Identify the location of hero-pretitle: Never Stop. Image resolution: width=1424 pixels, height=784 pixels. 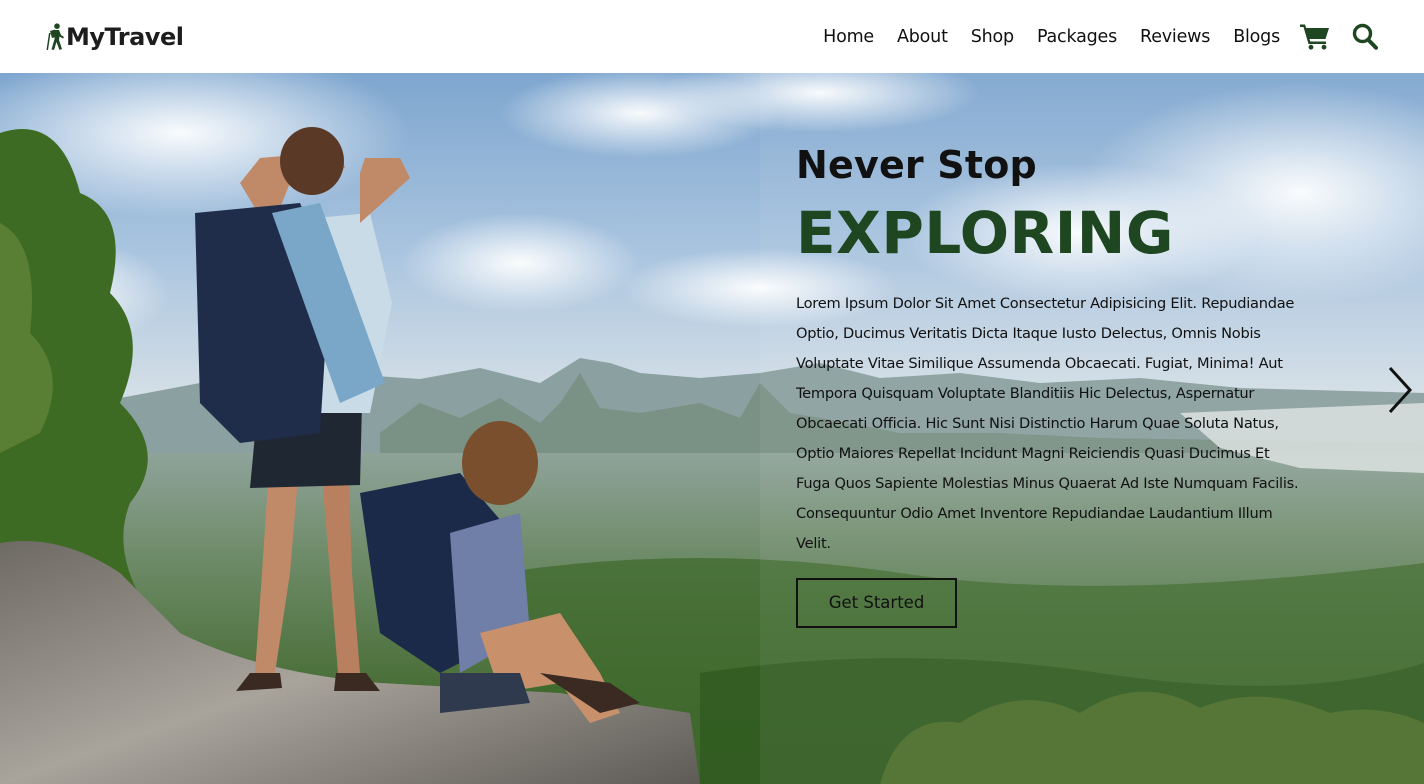
(916, 165).